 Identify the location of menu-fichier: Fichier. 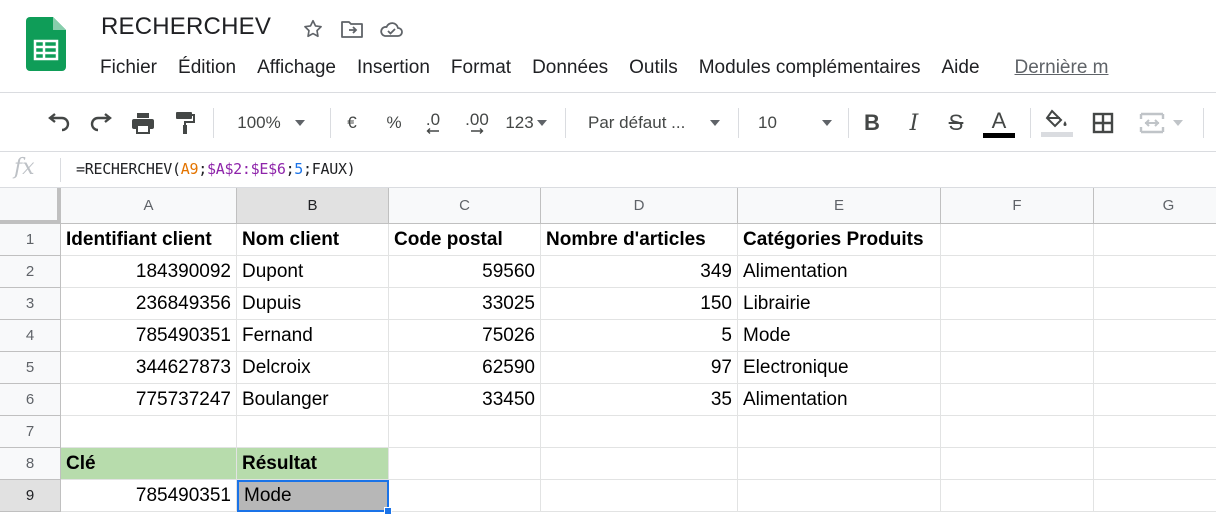
(128, 68).